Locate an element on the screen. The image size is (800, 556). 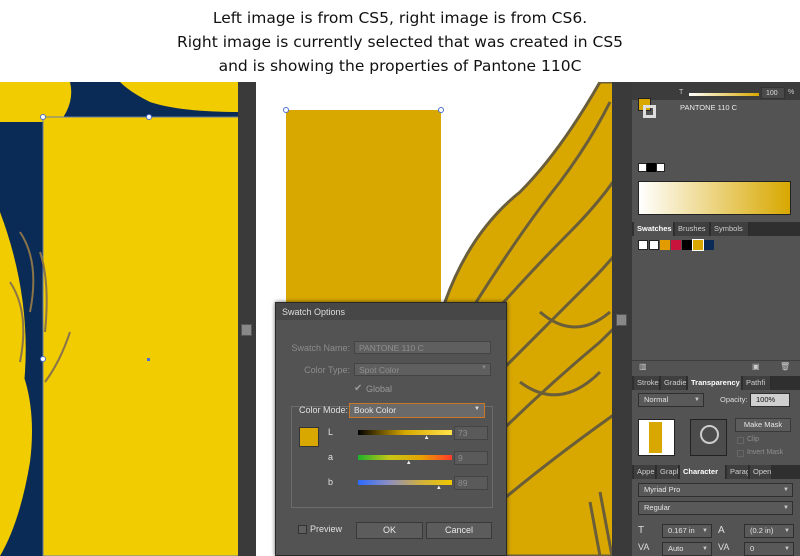
tab-transparency: Transparency is located at coordinates (715, 383).